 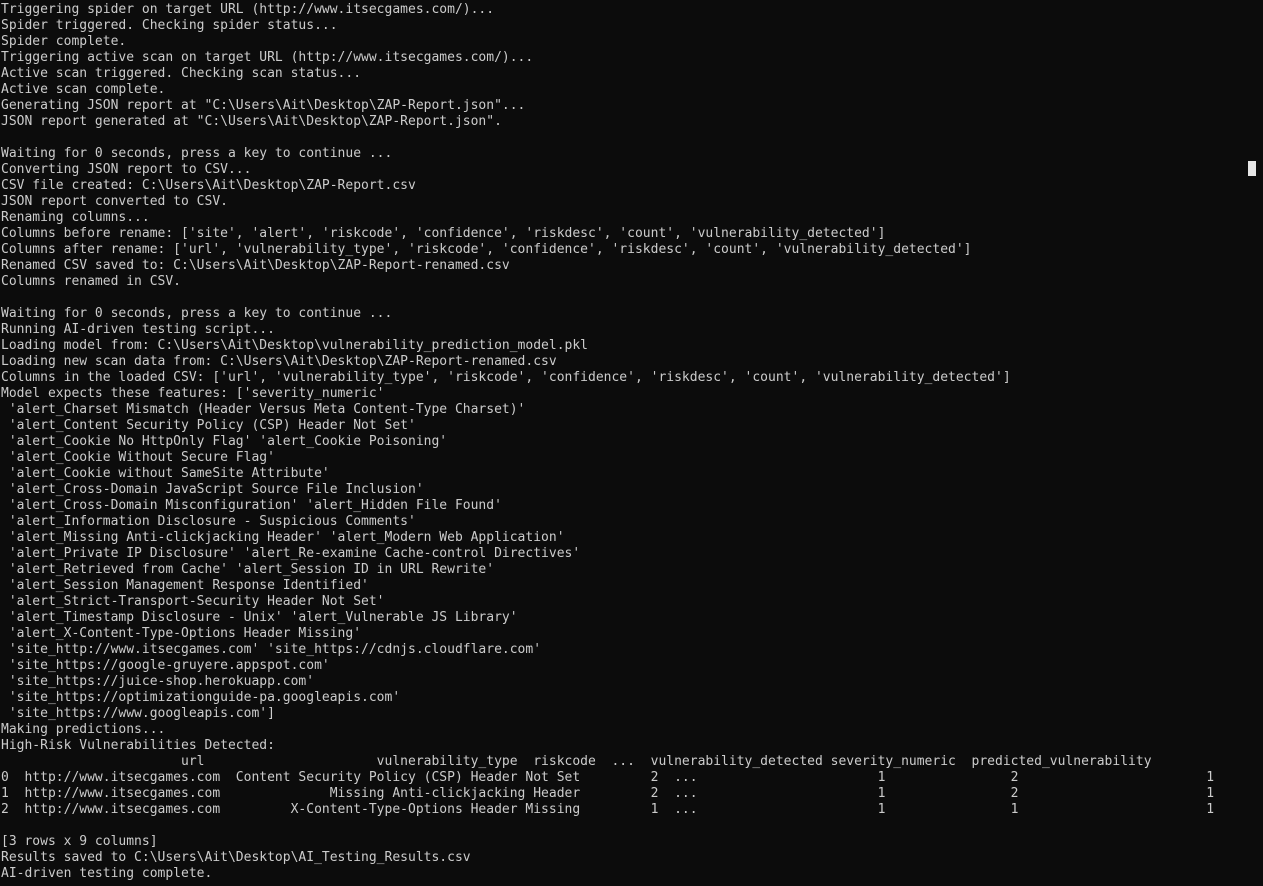 I want to click on console-line: [3 rows x 9 columns], so click(x=79, y=841).